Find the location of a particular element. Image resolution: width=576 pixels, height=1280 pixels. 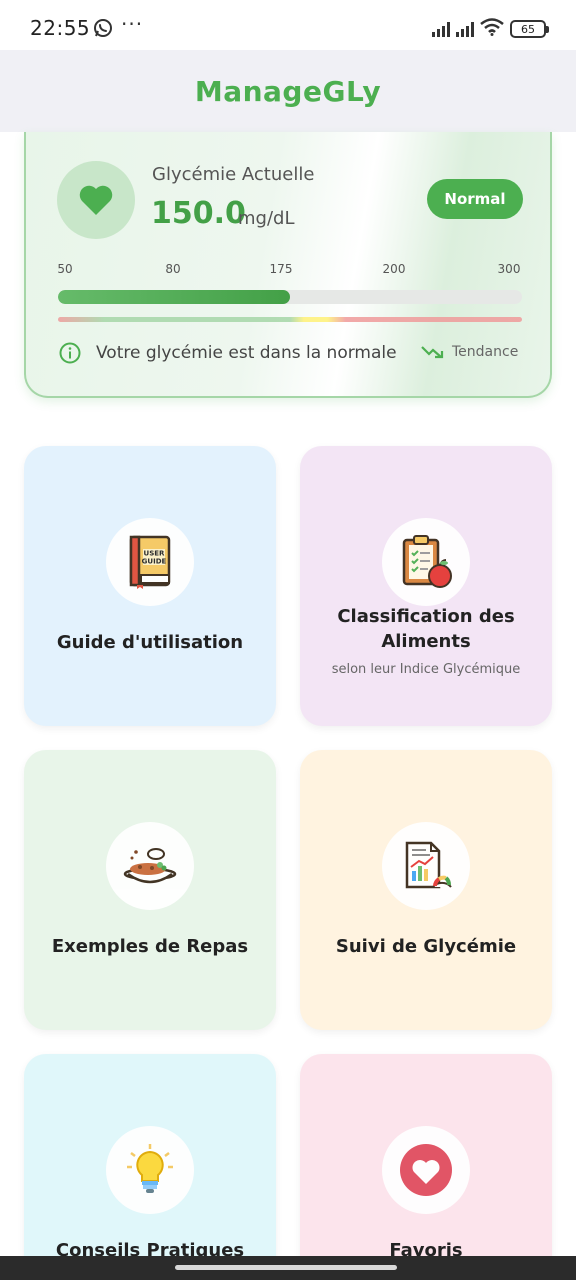

tile-title: Suivi de Glycémie is located at coordinates (426, 946).